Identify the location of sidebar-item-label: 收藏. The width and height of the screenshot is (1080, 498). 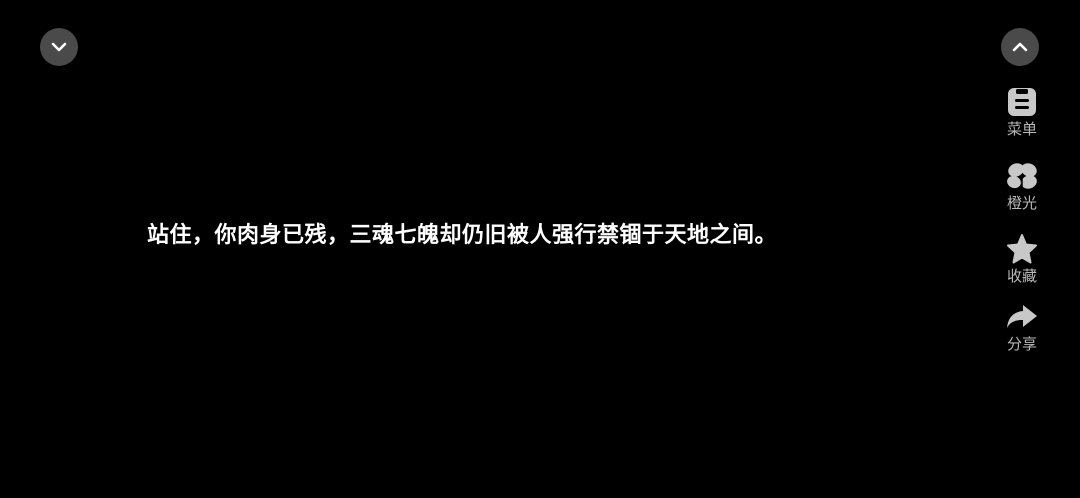
(1021, 276).